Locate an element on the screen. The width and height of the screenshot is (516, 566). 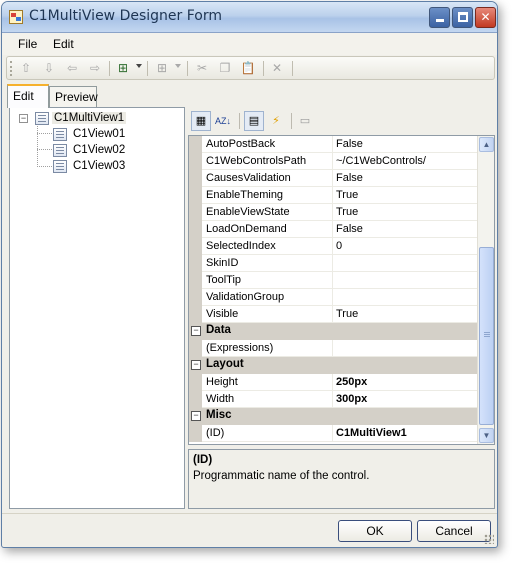
property-row: Height 250px is located at coordinates (333, 382).